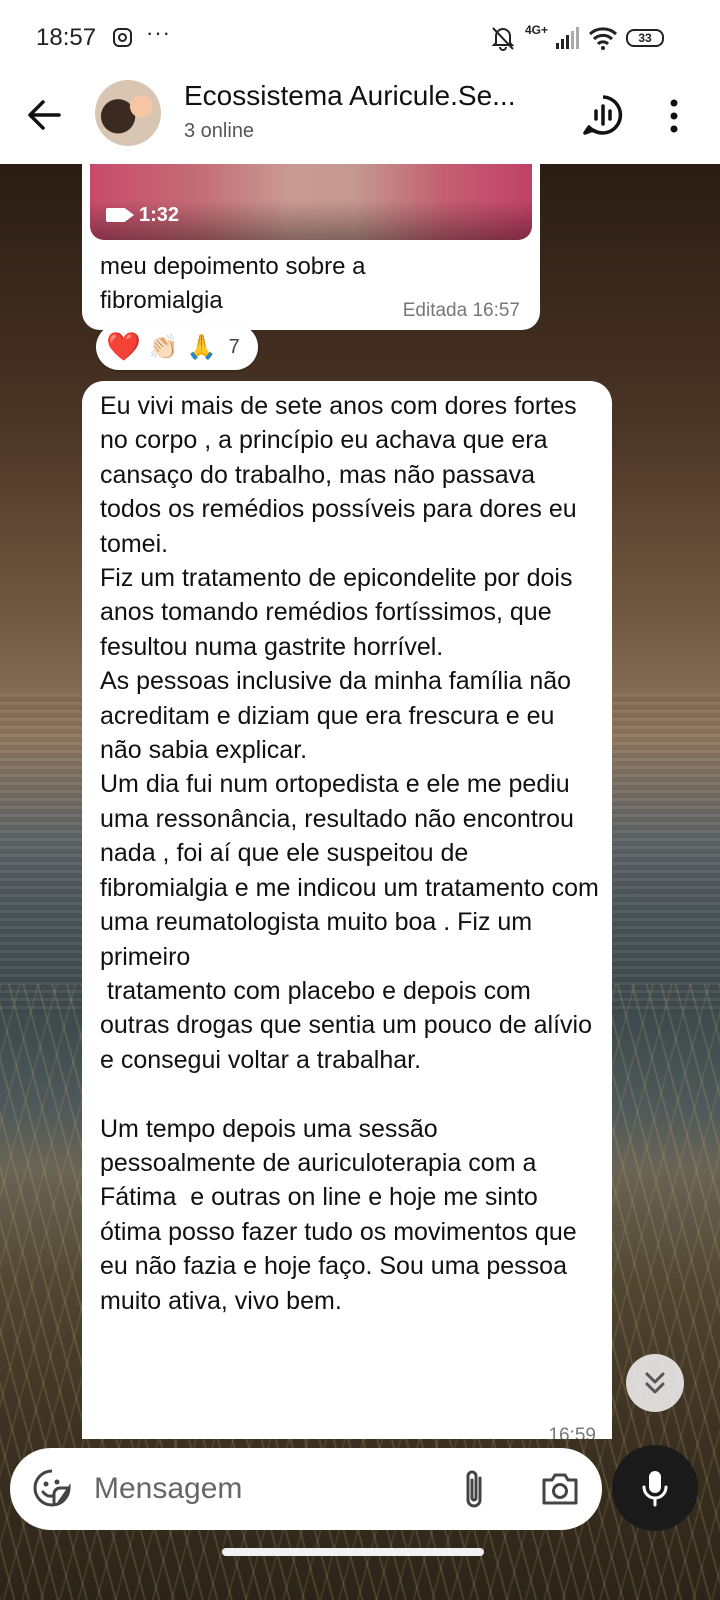 The height and width of the screenshot is (1600, 720). Describe the element at coordinates (461, 310) in the screenshot. I see `edited-timestamp: Editada 16:57` at that location.